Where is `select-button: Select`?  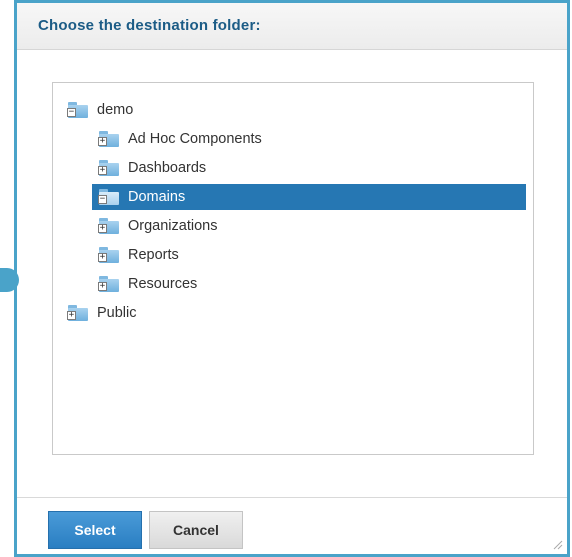
select-button: Select is located at coordinates (95, 530).